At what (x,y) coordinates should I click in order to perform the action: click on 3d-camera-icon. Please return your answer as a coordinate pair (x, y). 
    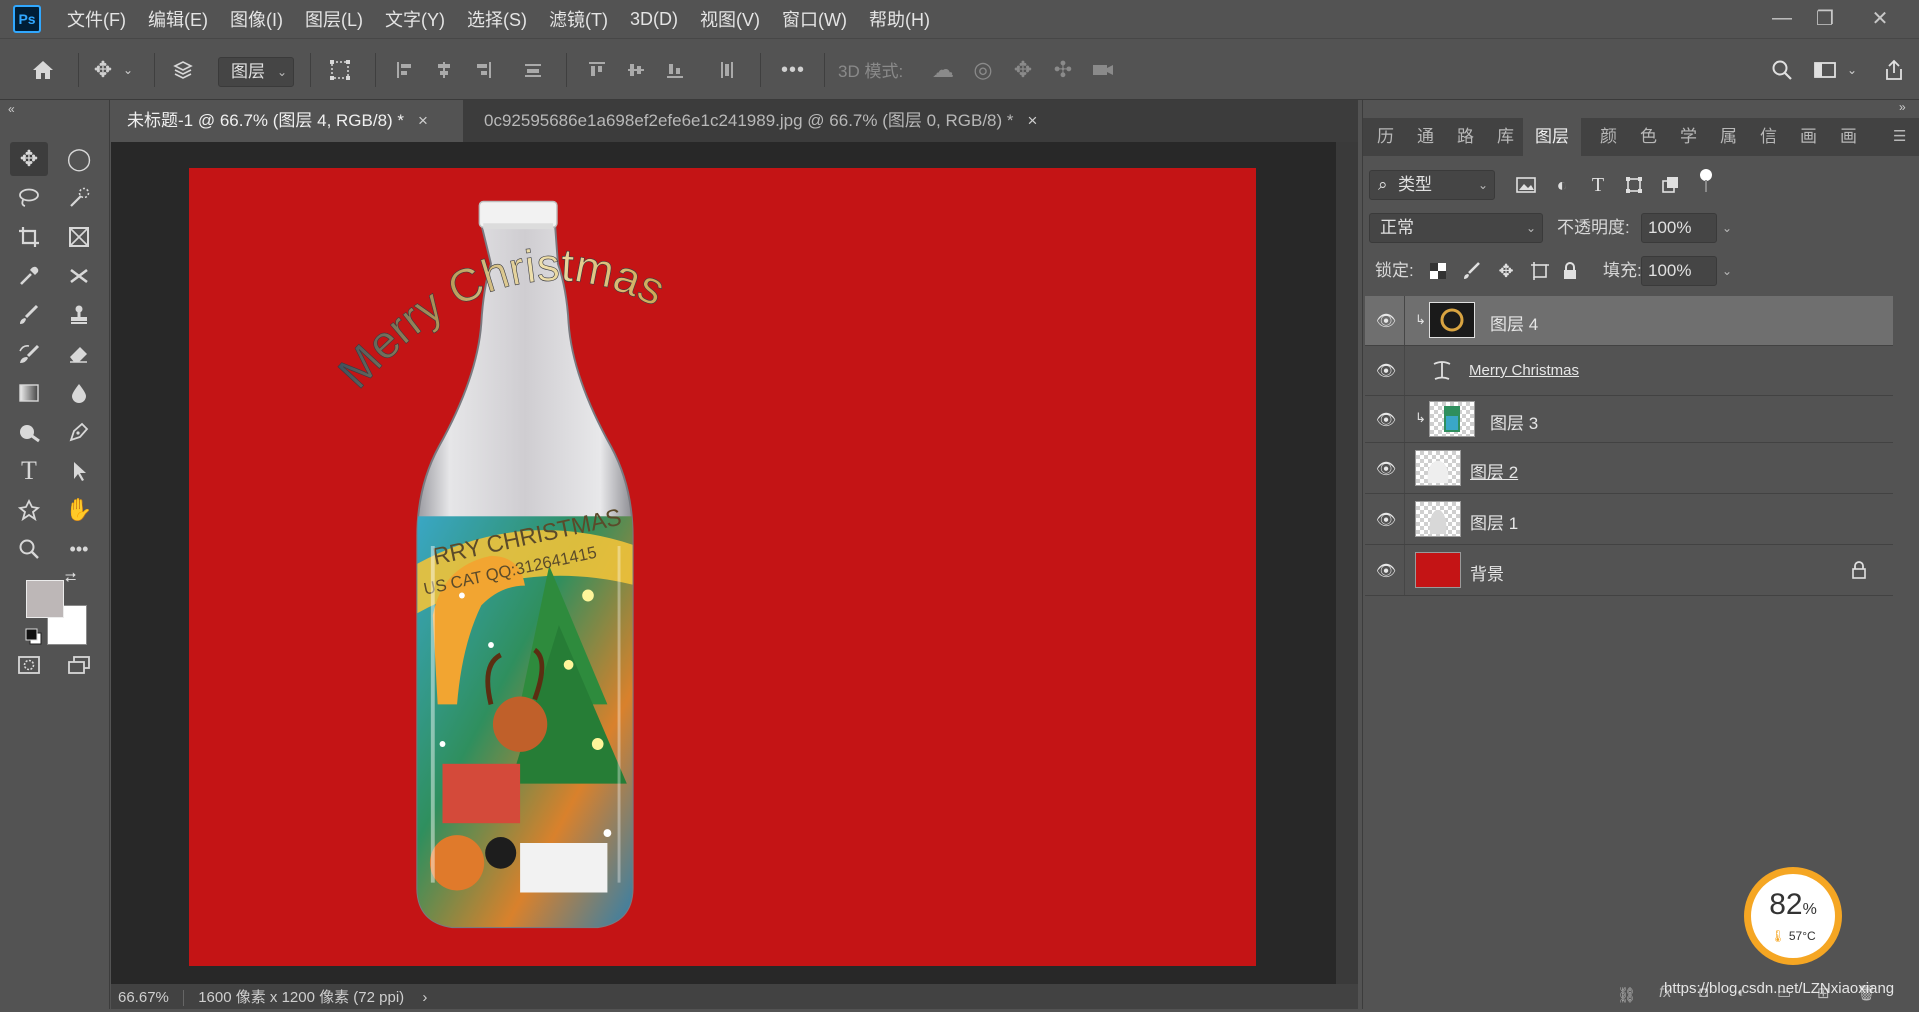
    Looking at the image, I should click on (1103, 70).